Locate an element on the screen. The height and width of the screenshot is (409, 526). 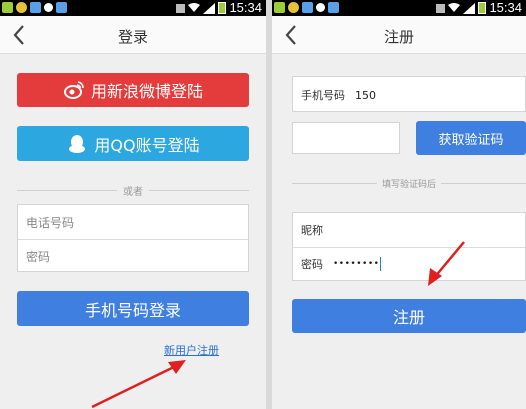
or-divider: 或者 is located at coordinates (133, 190).